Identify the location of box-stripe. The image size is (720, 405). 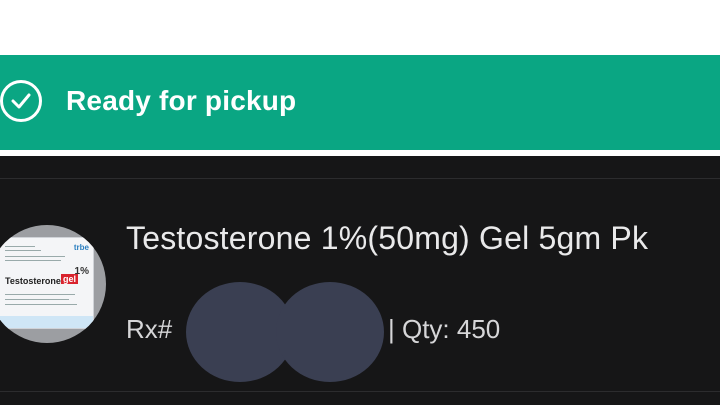
(46, 322).